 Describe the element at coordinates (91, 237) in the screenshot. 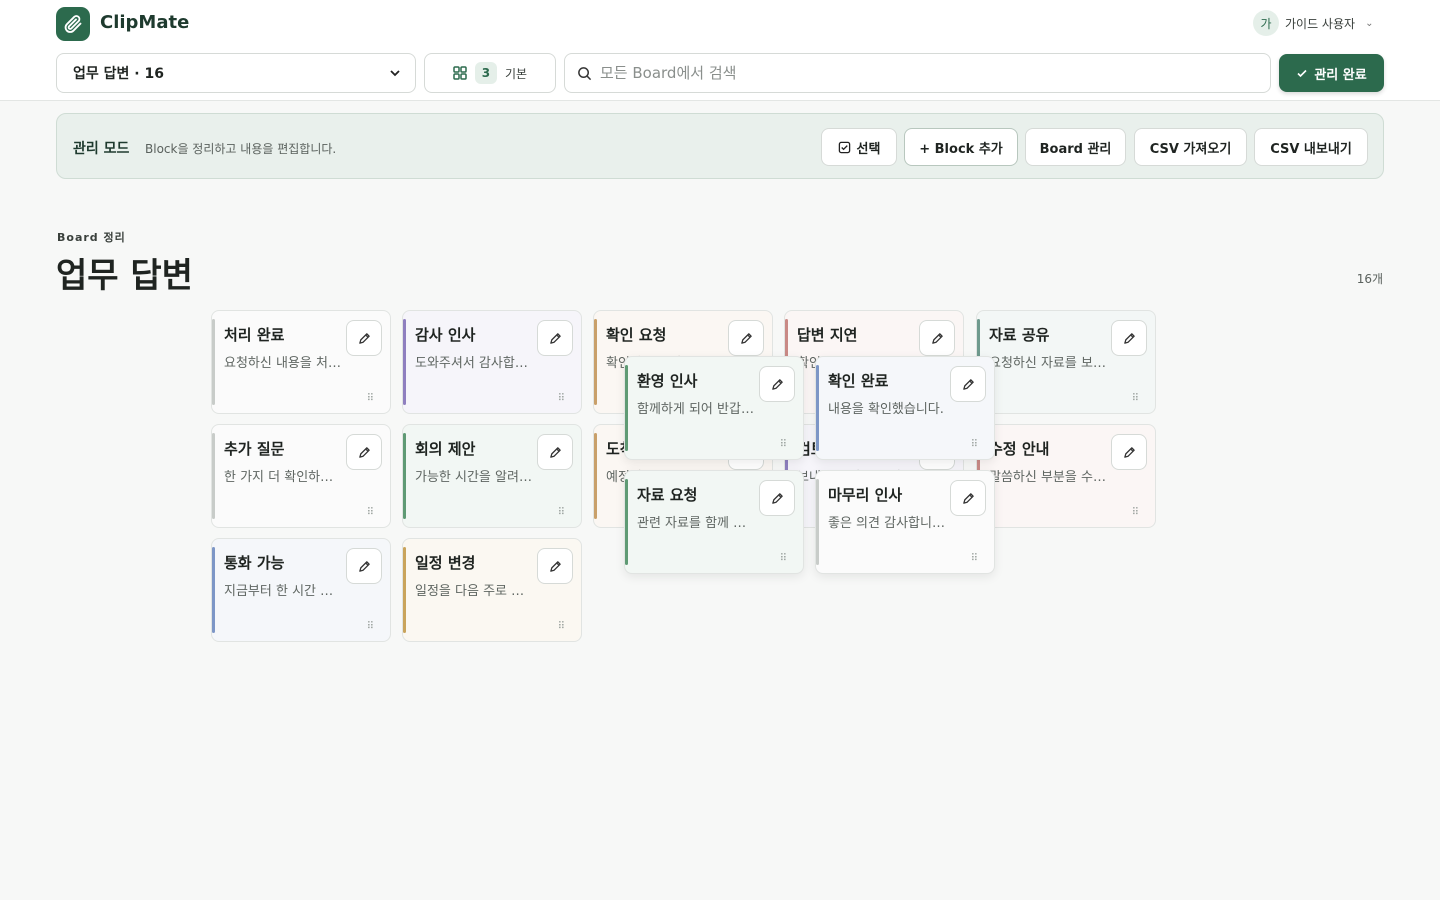

I see `section-eyebrow: Board 정리` at that location.